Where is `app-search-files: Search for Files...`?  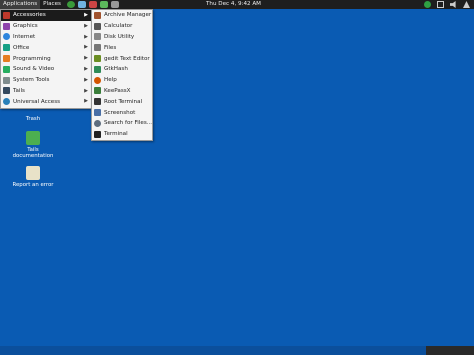 app-search-files: Search for Files... is located at coordinates (122, 123).